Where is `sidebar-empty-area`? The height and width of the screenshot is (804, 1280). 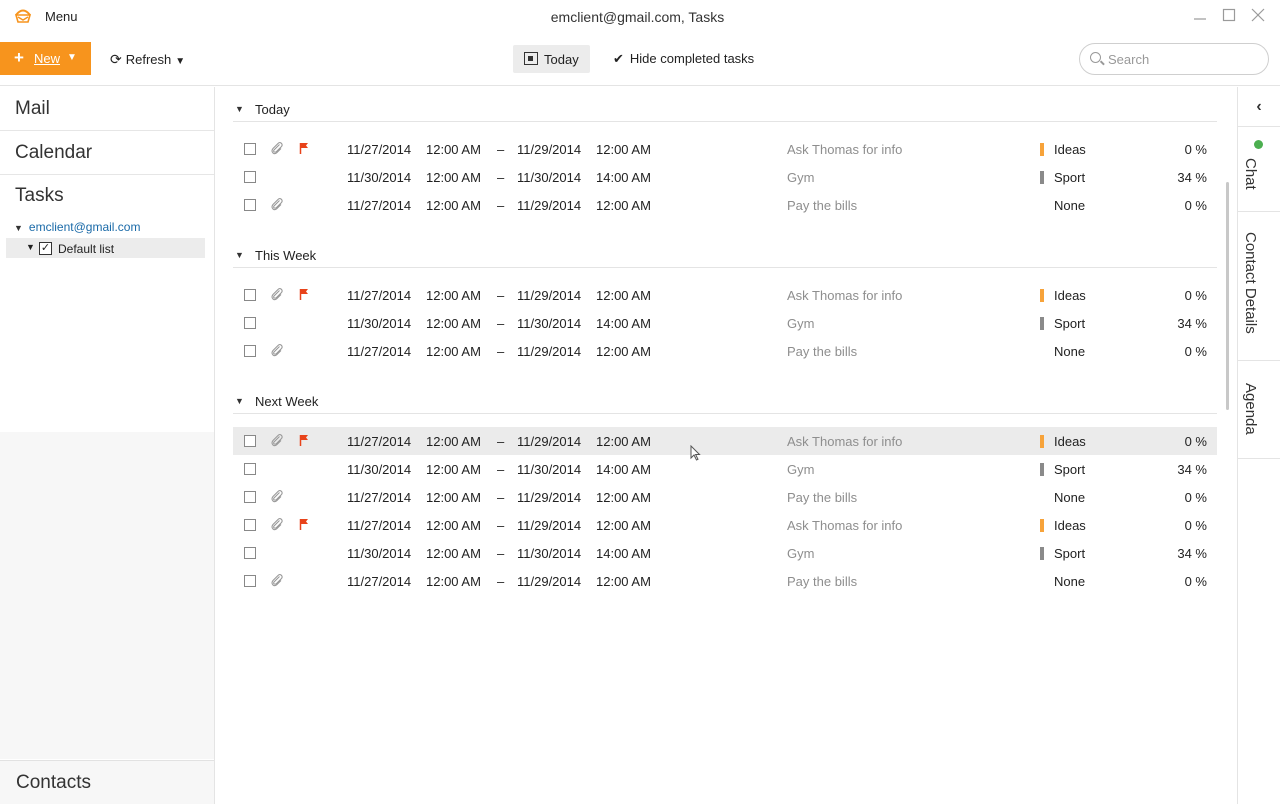
sidebar-empty-area is located at coordinates (107, 595).